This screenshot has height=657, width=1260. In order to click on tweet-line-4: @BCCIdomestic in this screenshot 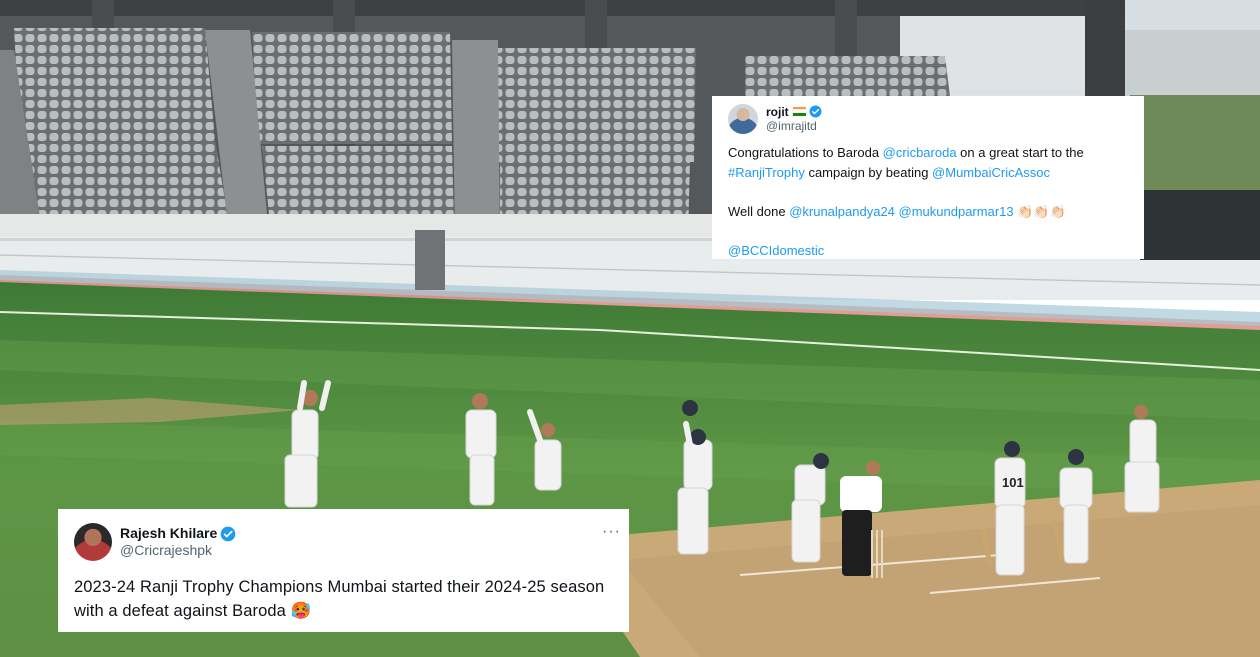, I will do `click(929, 250)`.